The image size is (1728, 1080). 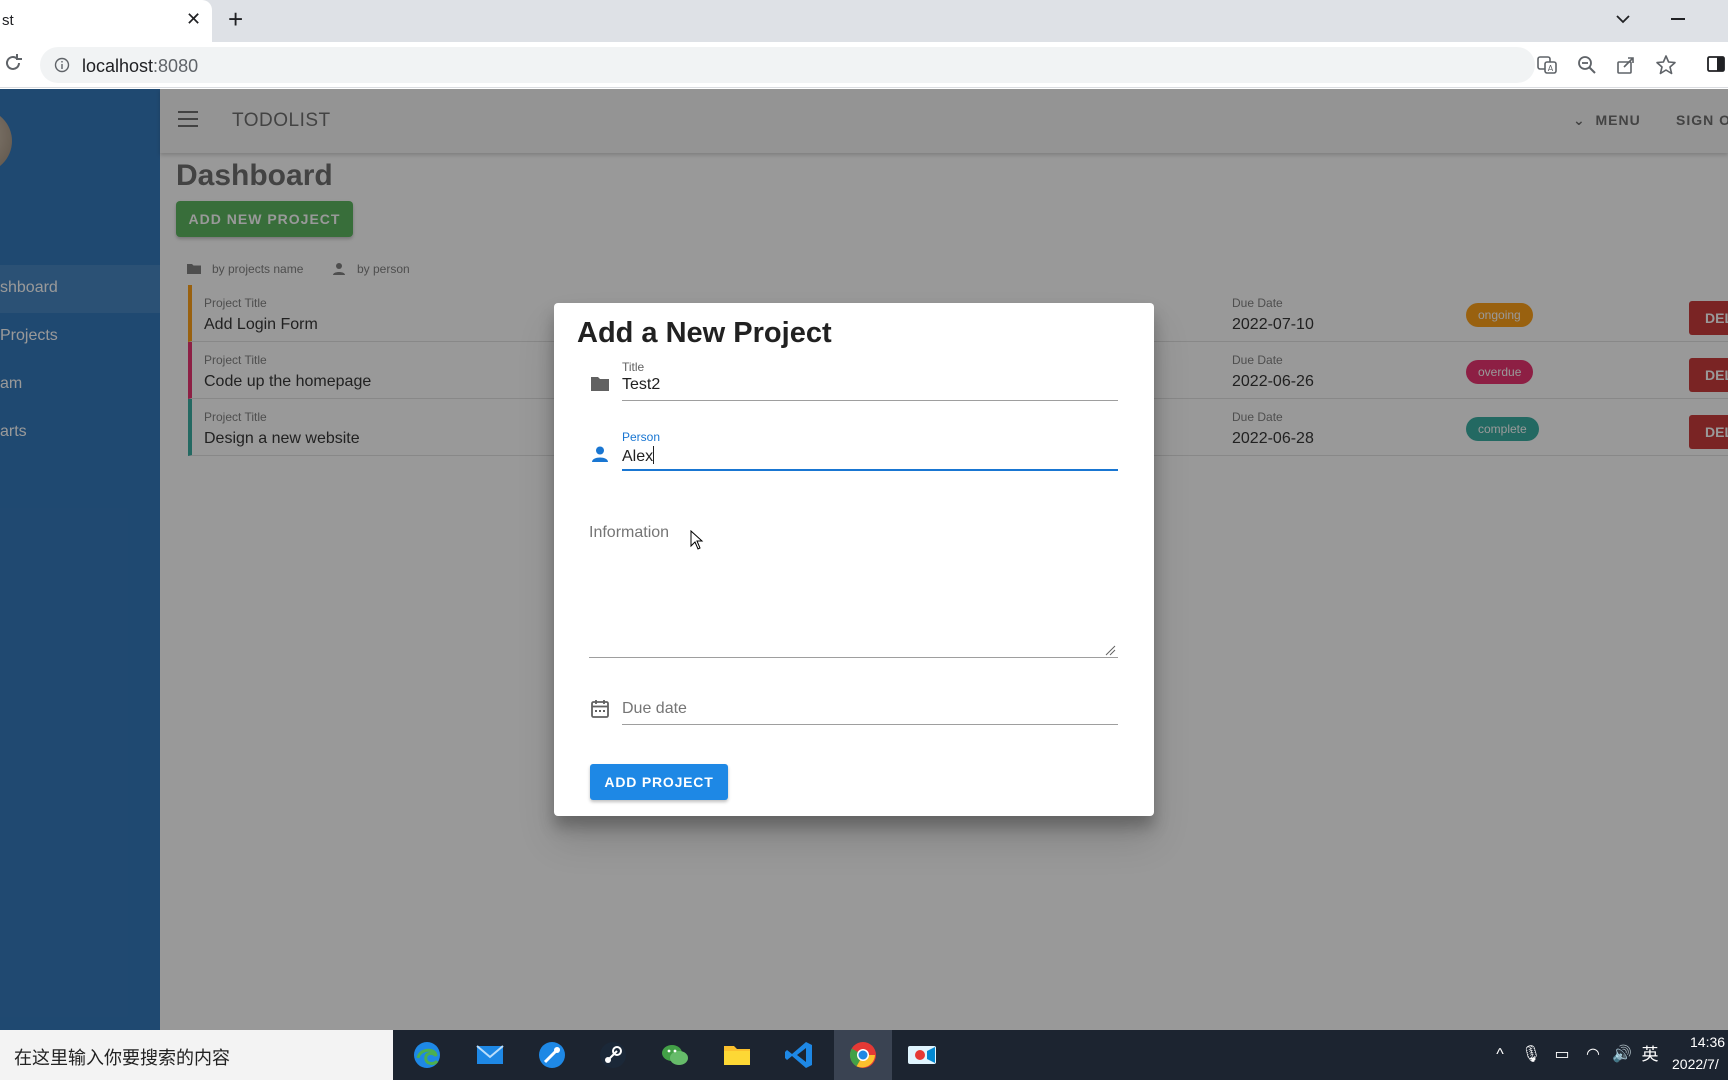 I want to click on information-underline, so click(x=853, y=657).